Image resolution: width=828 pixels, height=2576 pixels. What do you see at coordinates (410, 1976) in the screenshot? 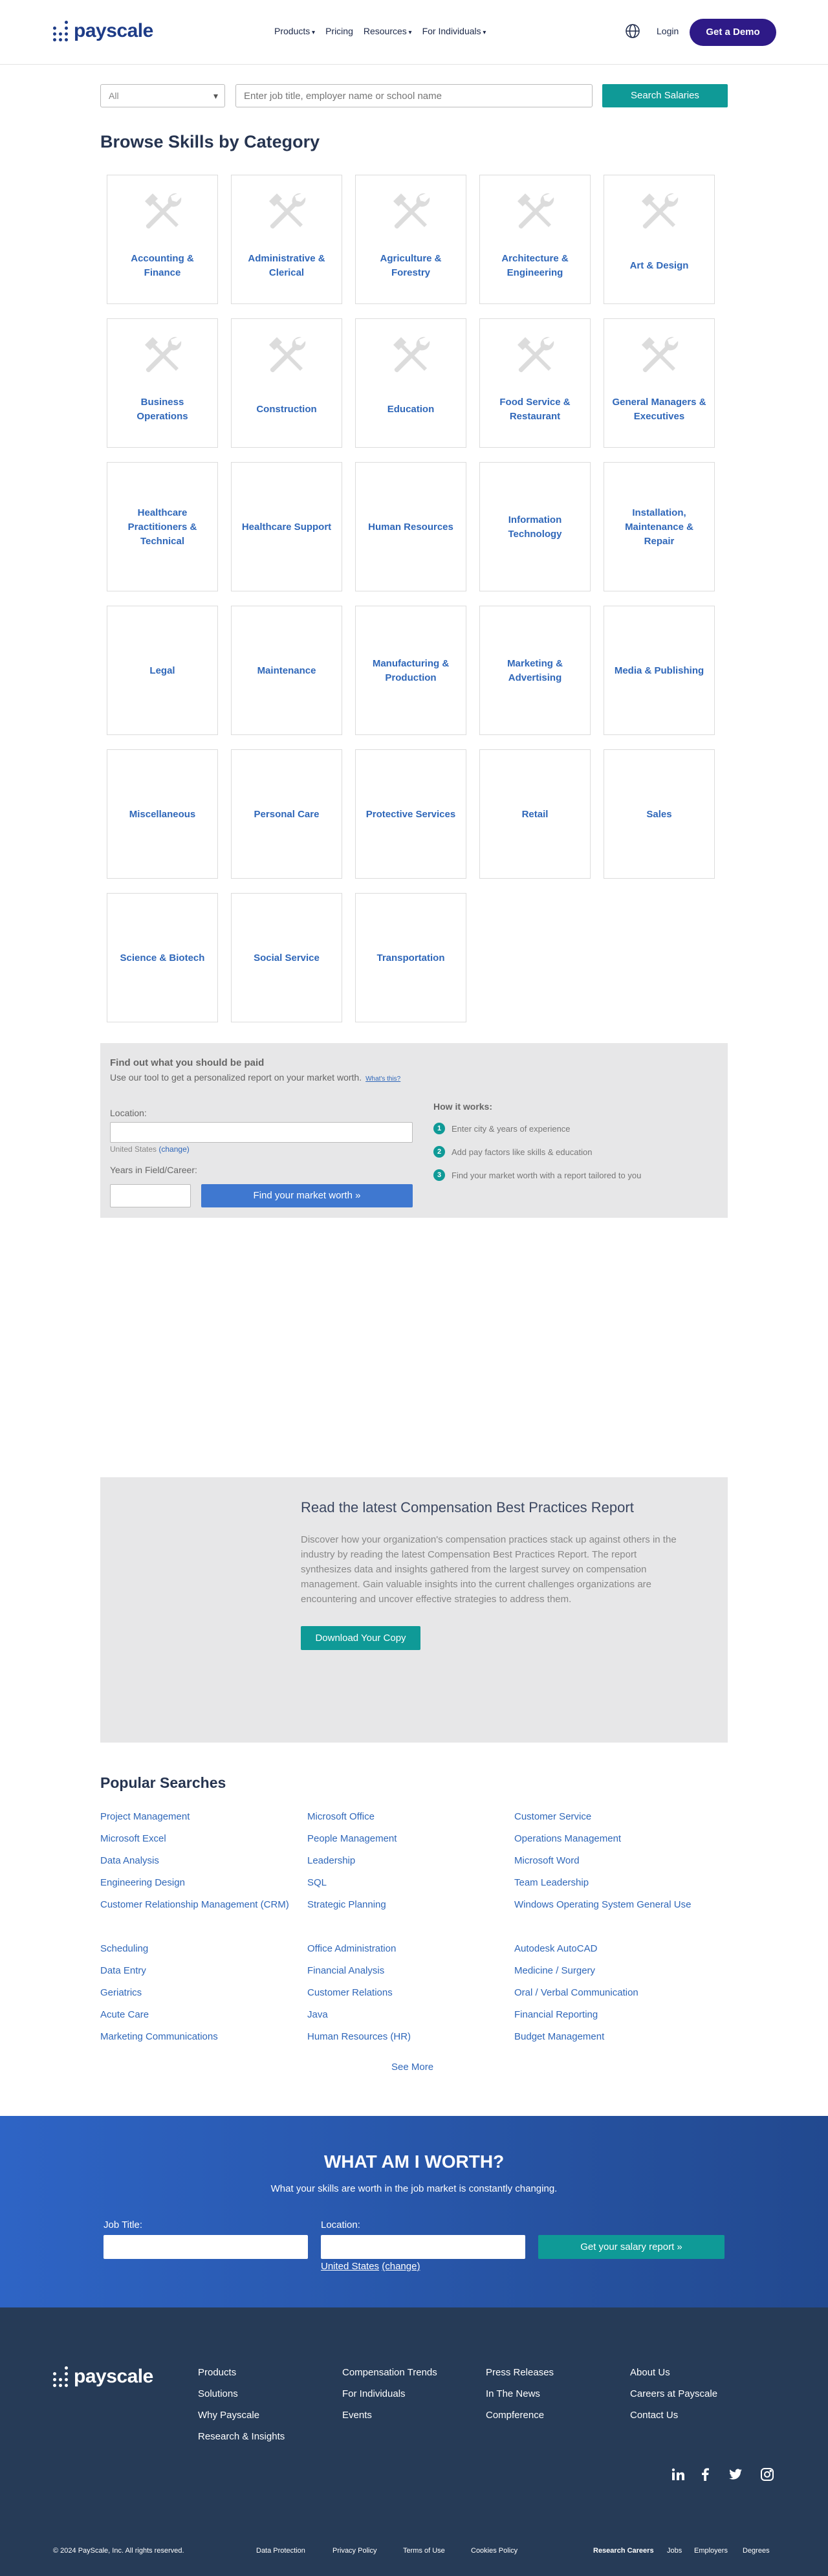
I see `popular-search-link: Financial Analysis` at bounding box center [410, 1976].